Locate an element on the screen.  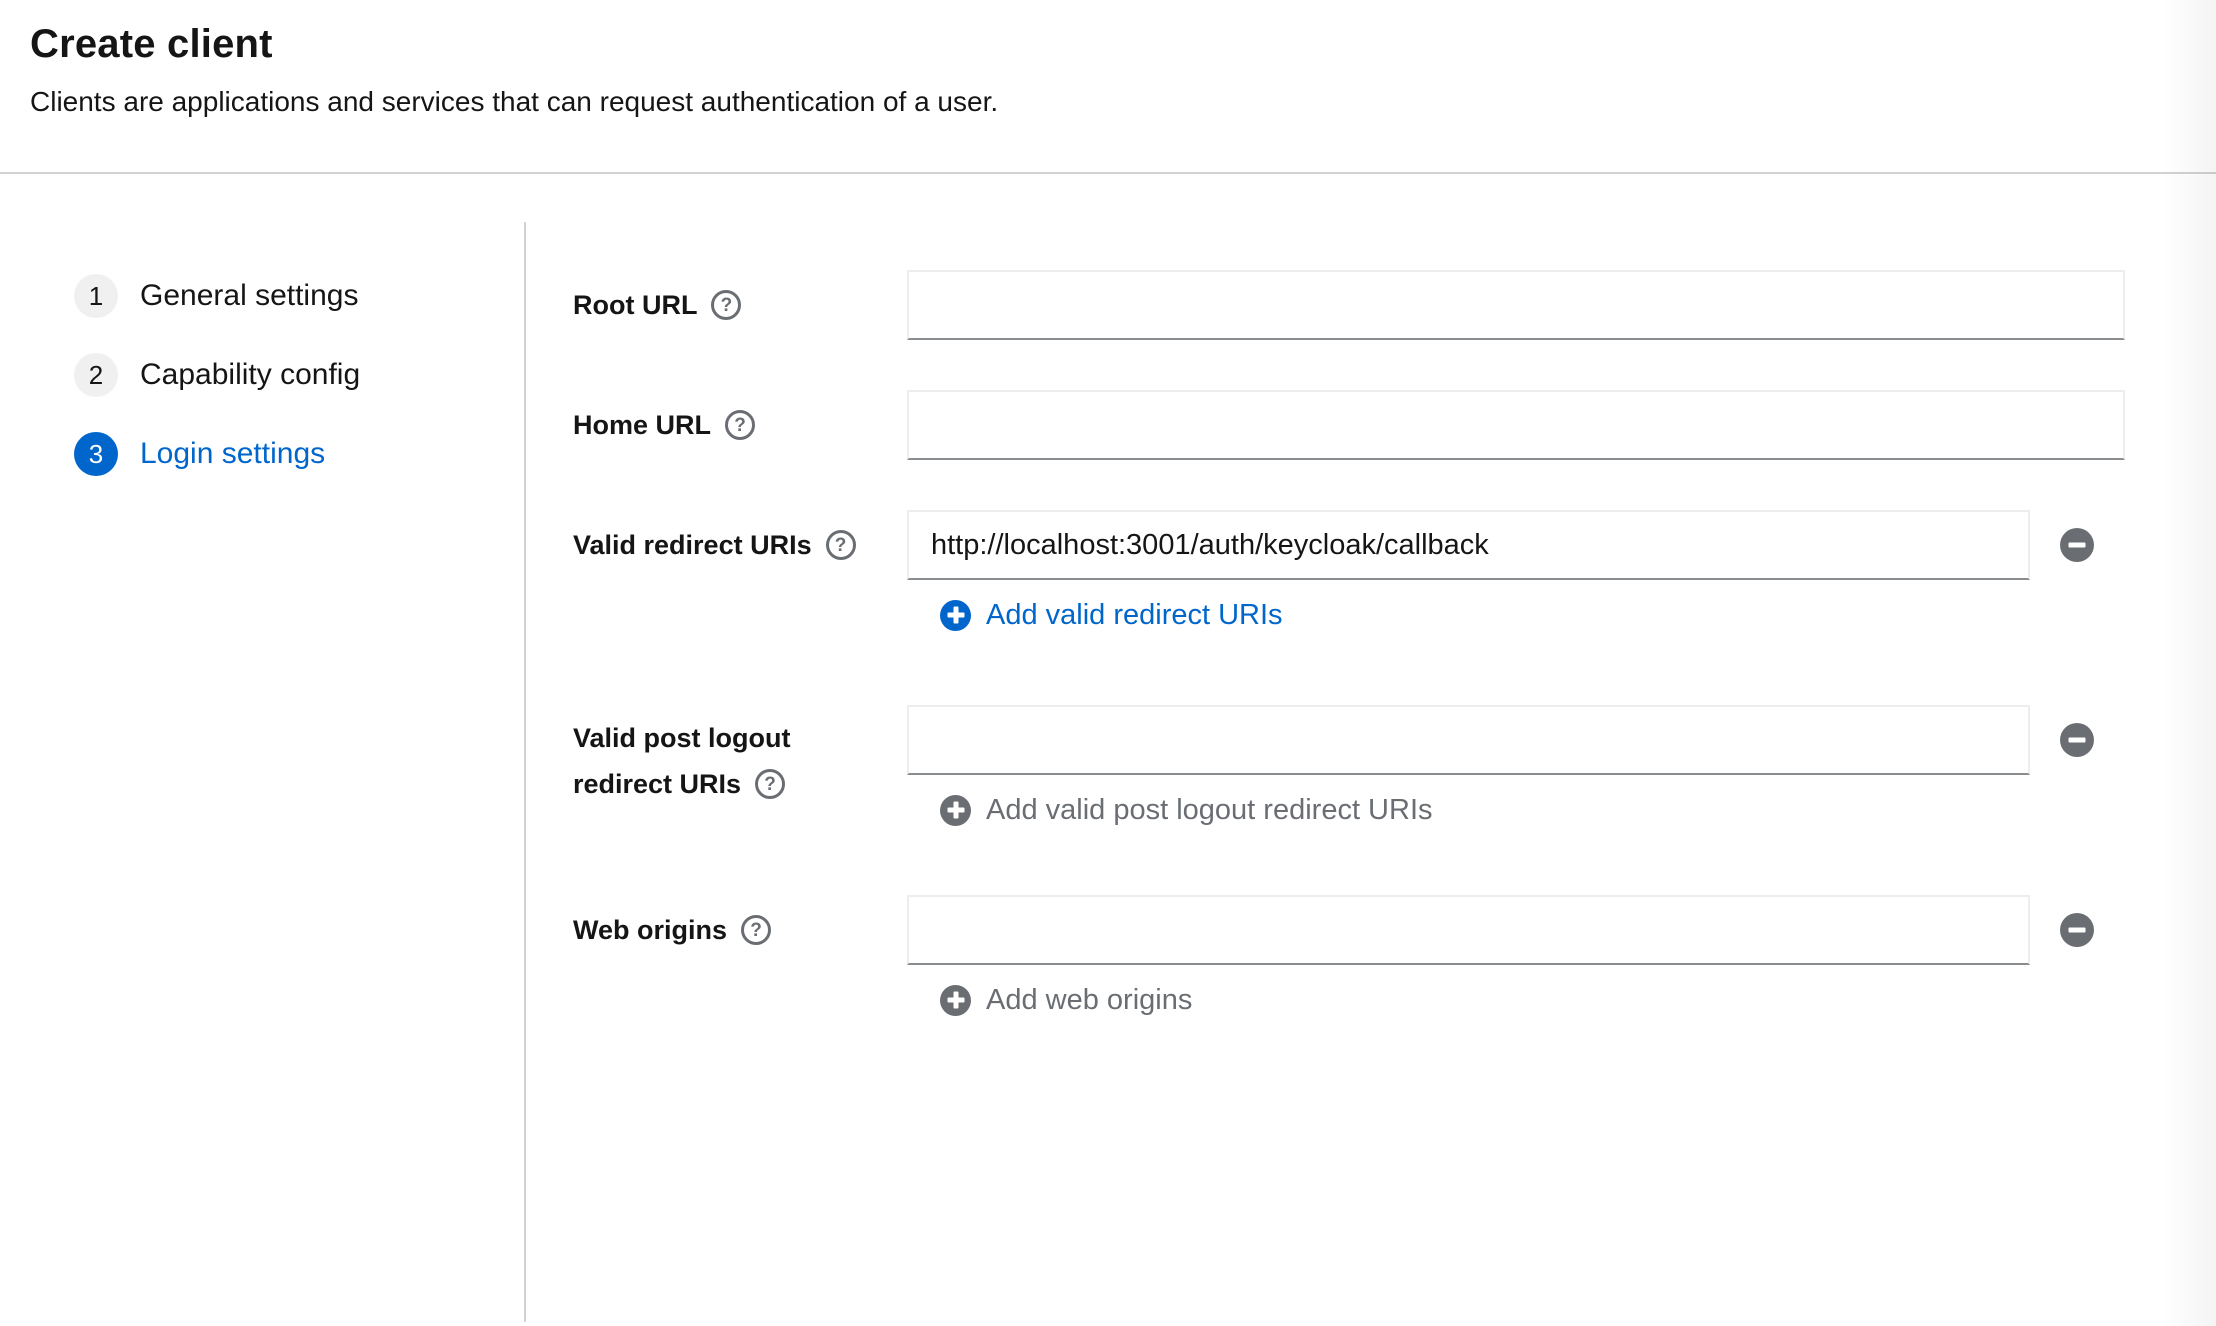
remove-redirect-uri-button is located at coordinates (2077, 545).